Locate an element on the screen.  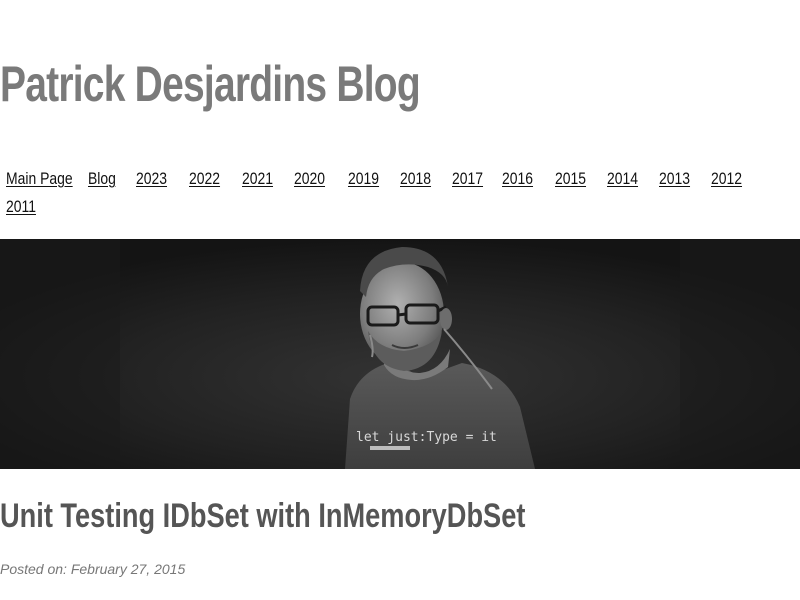
nav-link-blog: Blog is located at coordinates (107, 179).